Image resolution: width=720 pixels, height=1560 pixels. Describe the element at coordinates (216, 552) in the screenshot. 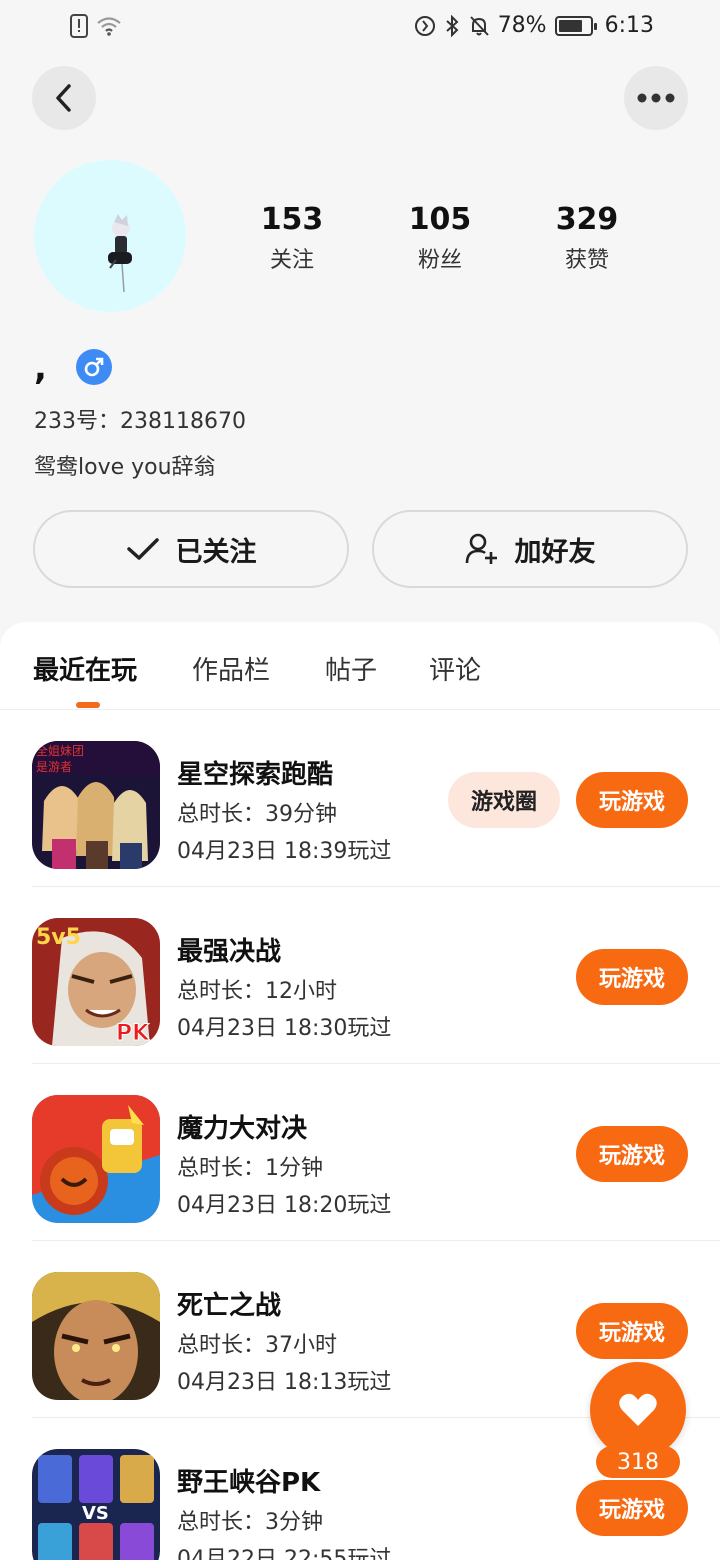

I see `followed-label: 已关注` at that location.